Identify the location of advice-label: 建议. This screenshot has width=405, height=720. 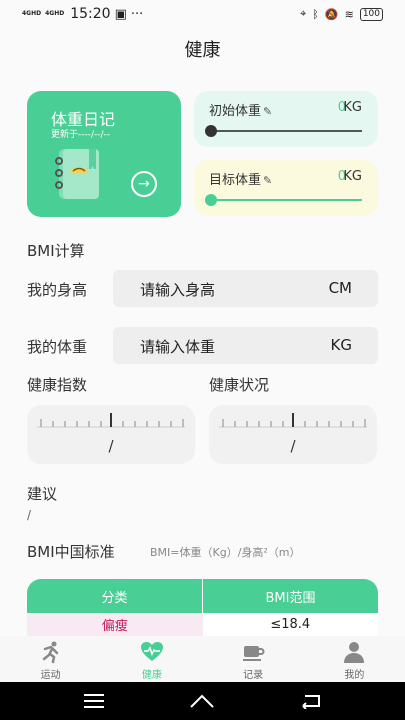
(42, 494).